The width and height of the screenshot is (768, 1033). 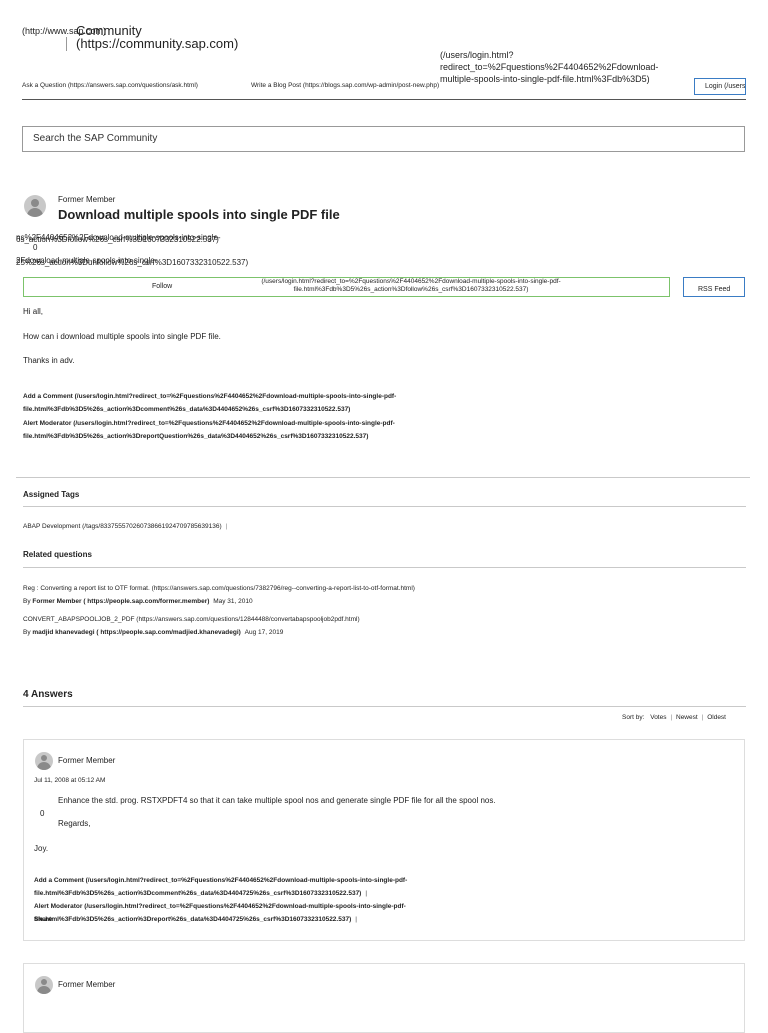 What do you see at coordinates (42, 813) in the screenshot?
I see `answer-vote-count: 0` at bounding box center [42, 813].